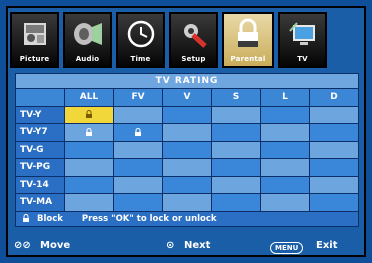  Describe the element at coordinates (49, 218) in the screenshot. I see `legend-block: Block` at that location.